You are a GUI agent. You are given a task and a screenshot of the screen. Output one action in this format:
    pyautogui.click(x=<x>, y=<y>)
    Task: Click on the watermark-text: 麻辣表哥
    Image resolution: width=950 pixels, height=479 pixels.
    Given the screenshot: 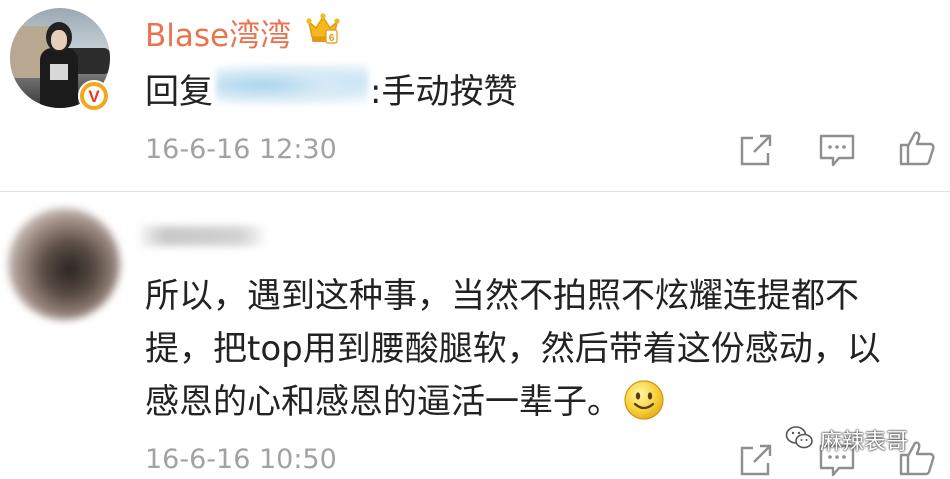 What is the action you would take?
    pyautogui.click(x=864, y=442)
    